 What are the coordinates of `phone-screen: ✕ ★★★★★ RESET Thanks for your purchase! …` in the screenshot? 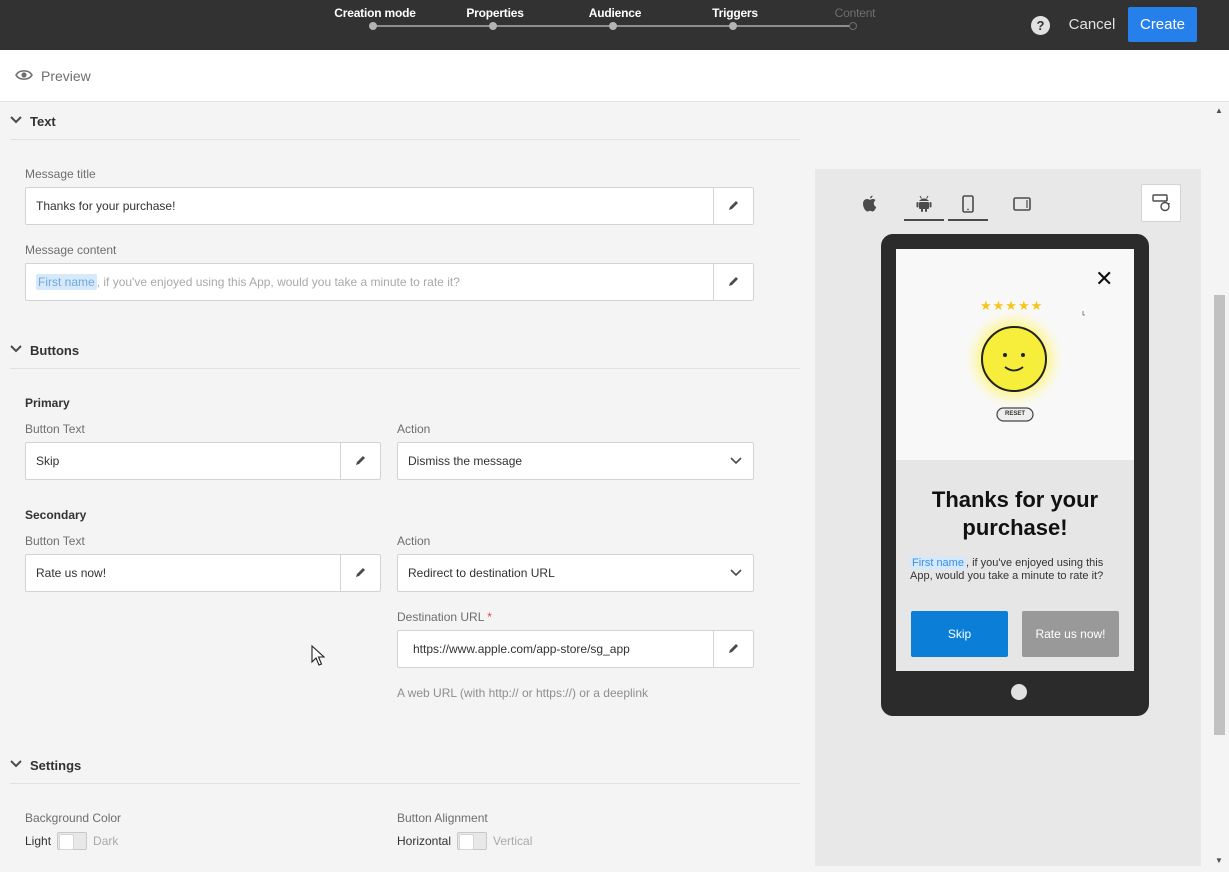 It's located at (1015, 460).